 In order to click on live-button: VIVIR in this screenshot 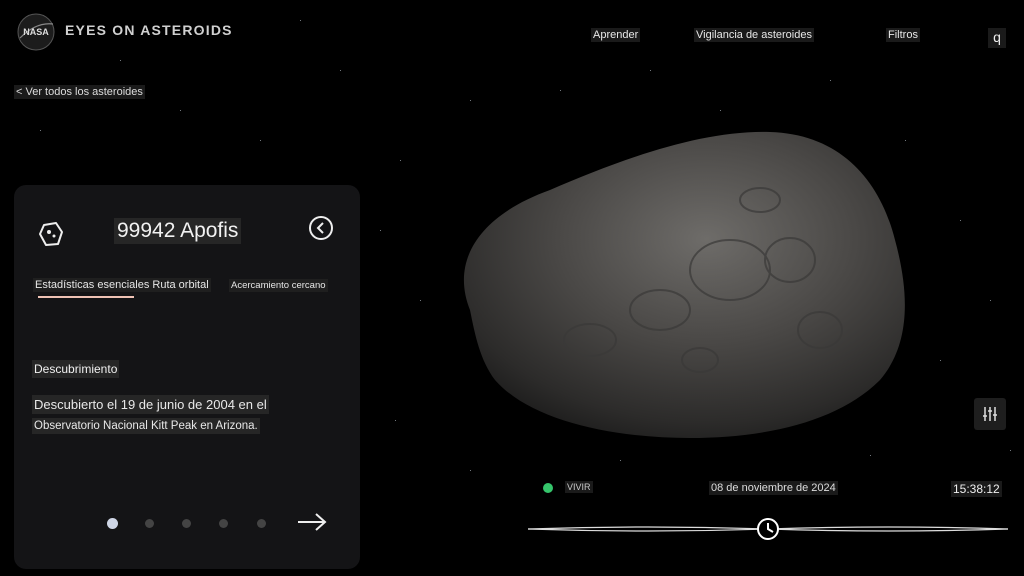, I will do `click(579, 487)`.